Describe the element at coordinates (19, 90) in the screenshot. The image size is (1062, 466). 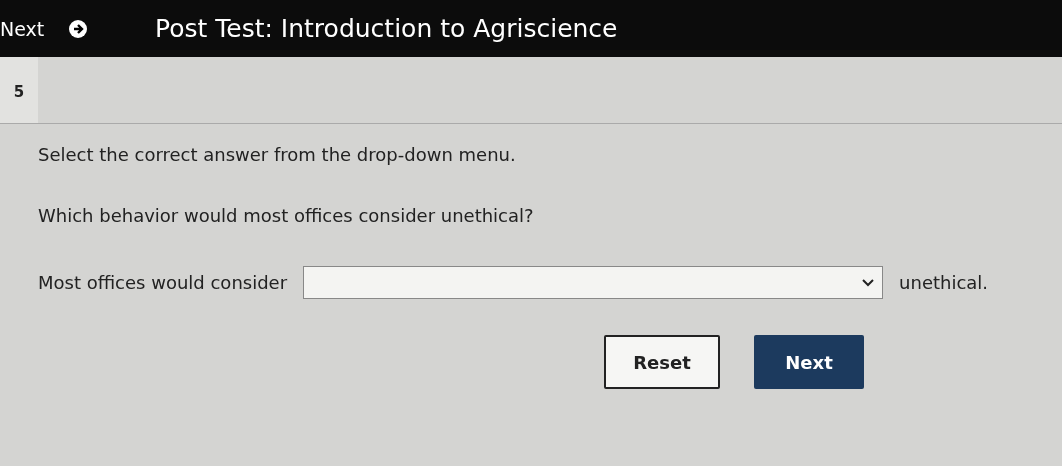
I see `question-number: 5` at that location.